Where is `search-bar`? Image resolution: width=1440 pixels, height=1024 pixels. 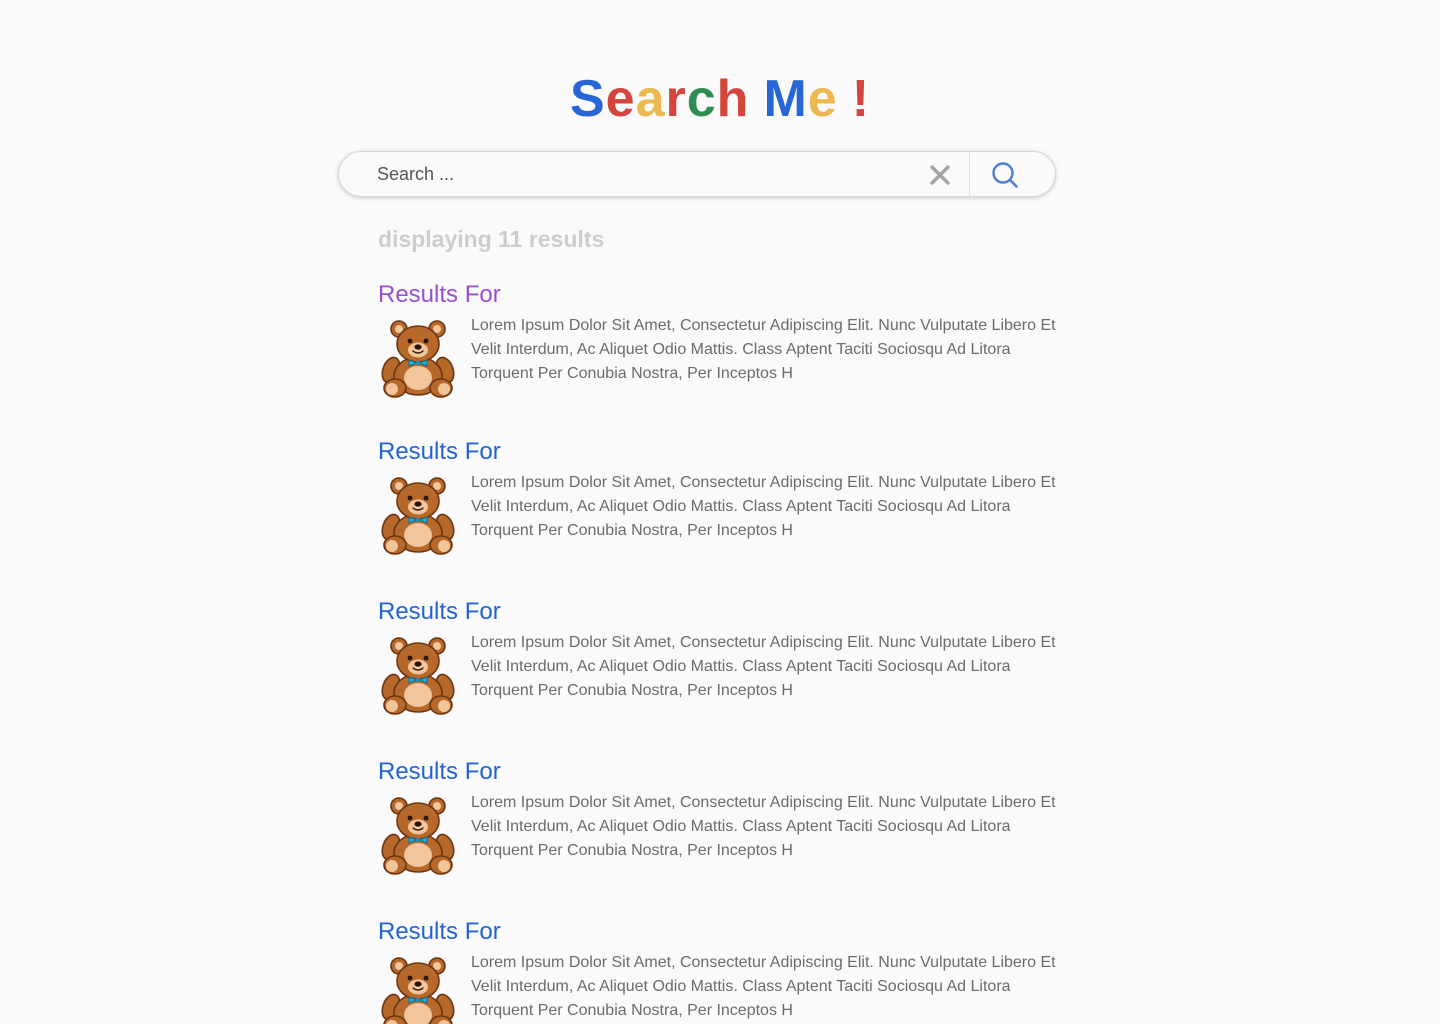 search-bar is located at coordinates (697, 174).